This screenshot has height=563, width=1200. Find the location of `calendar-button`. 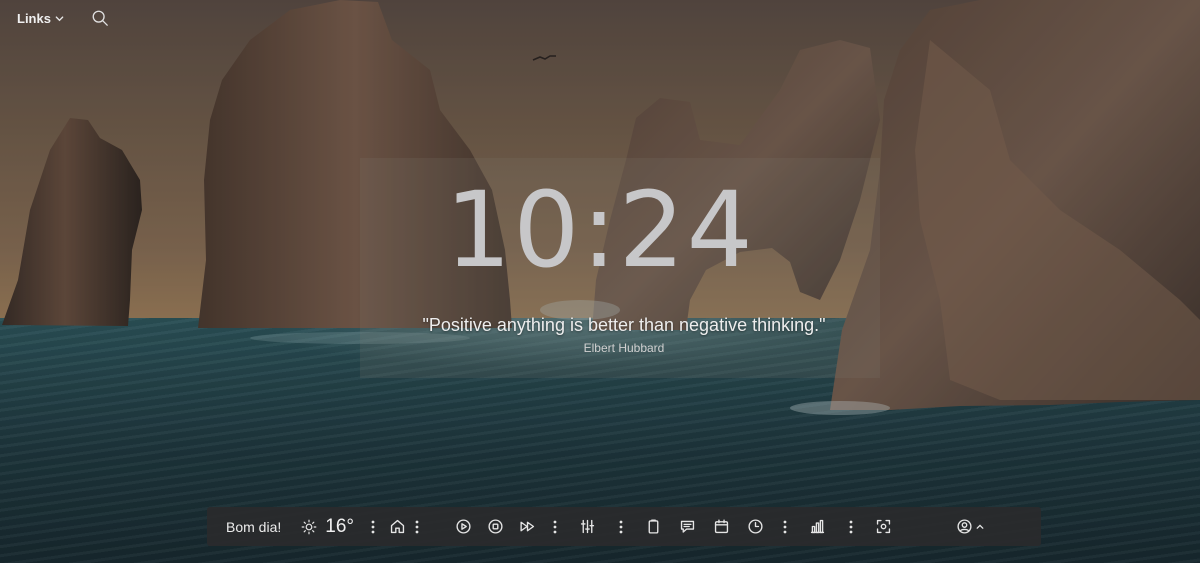

calendar-button is located at coordinates (722, 527).